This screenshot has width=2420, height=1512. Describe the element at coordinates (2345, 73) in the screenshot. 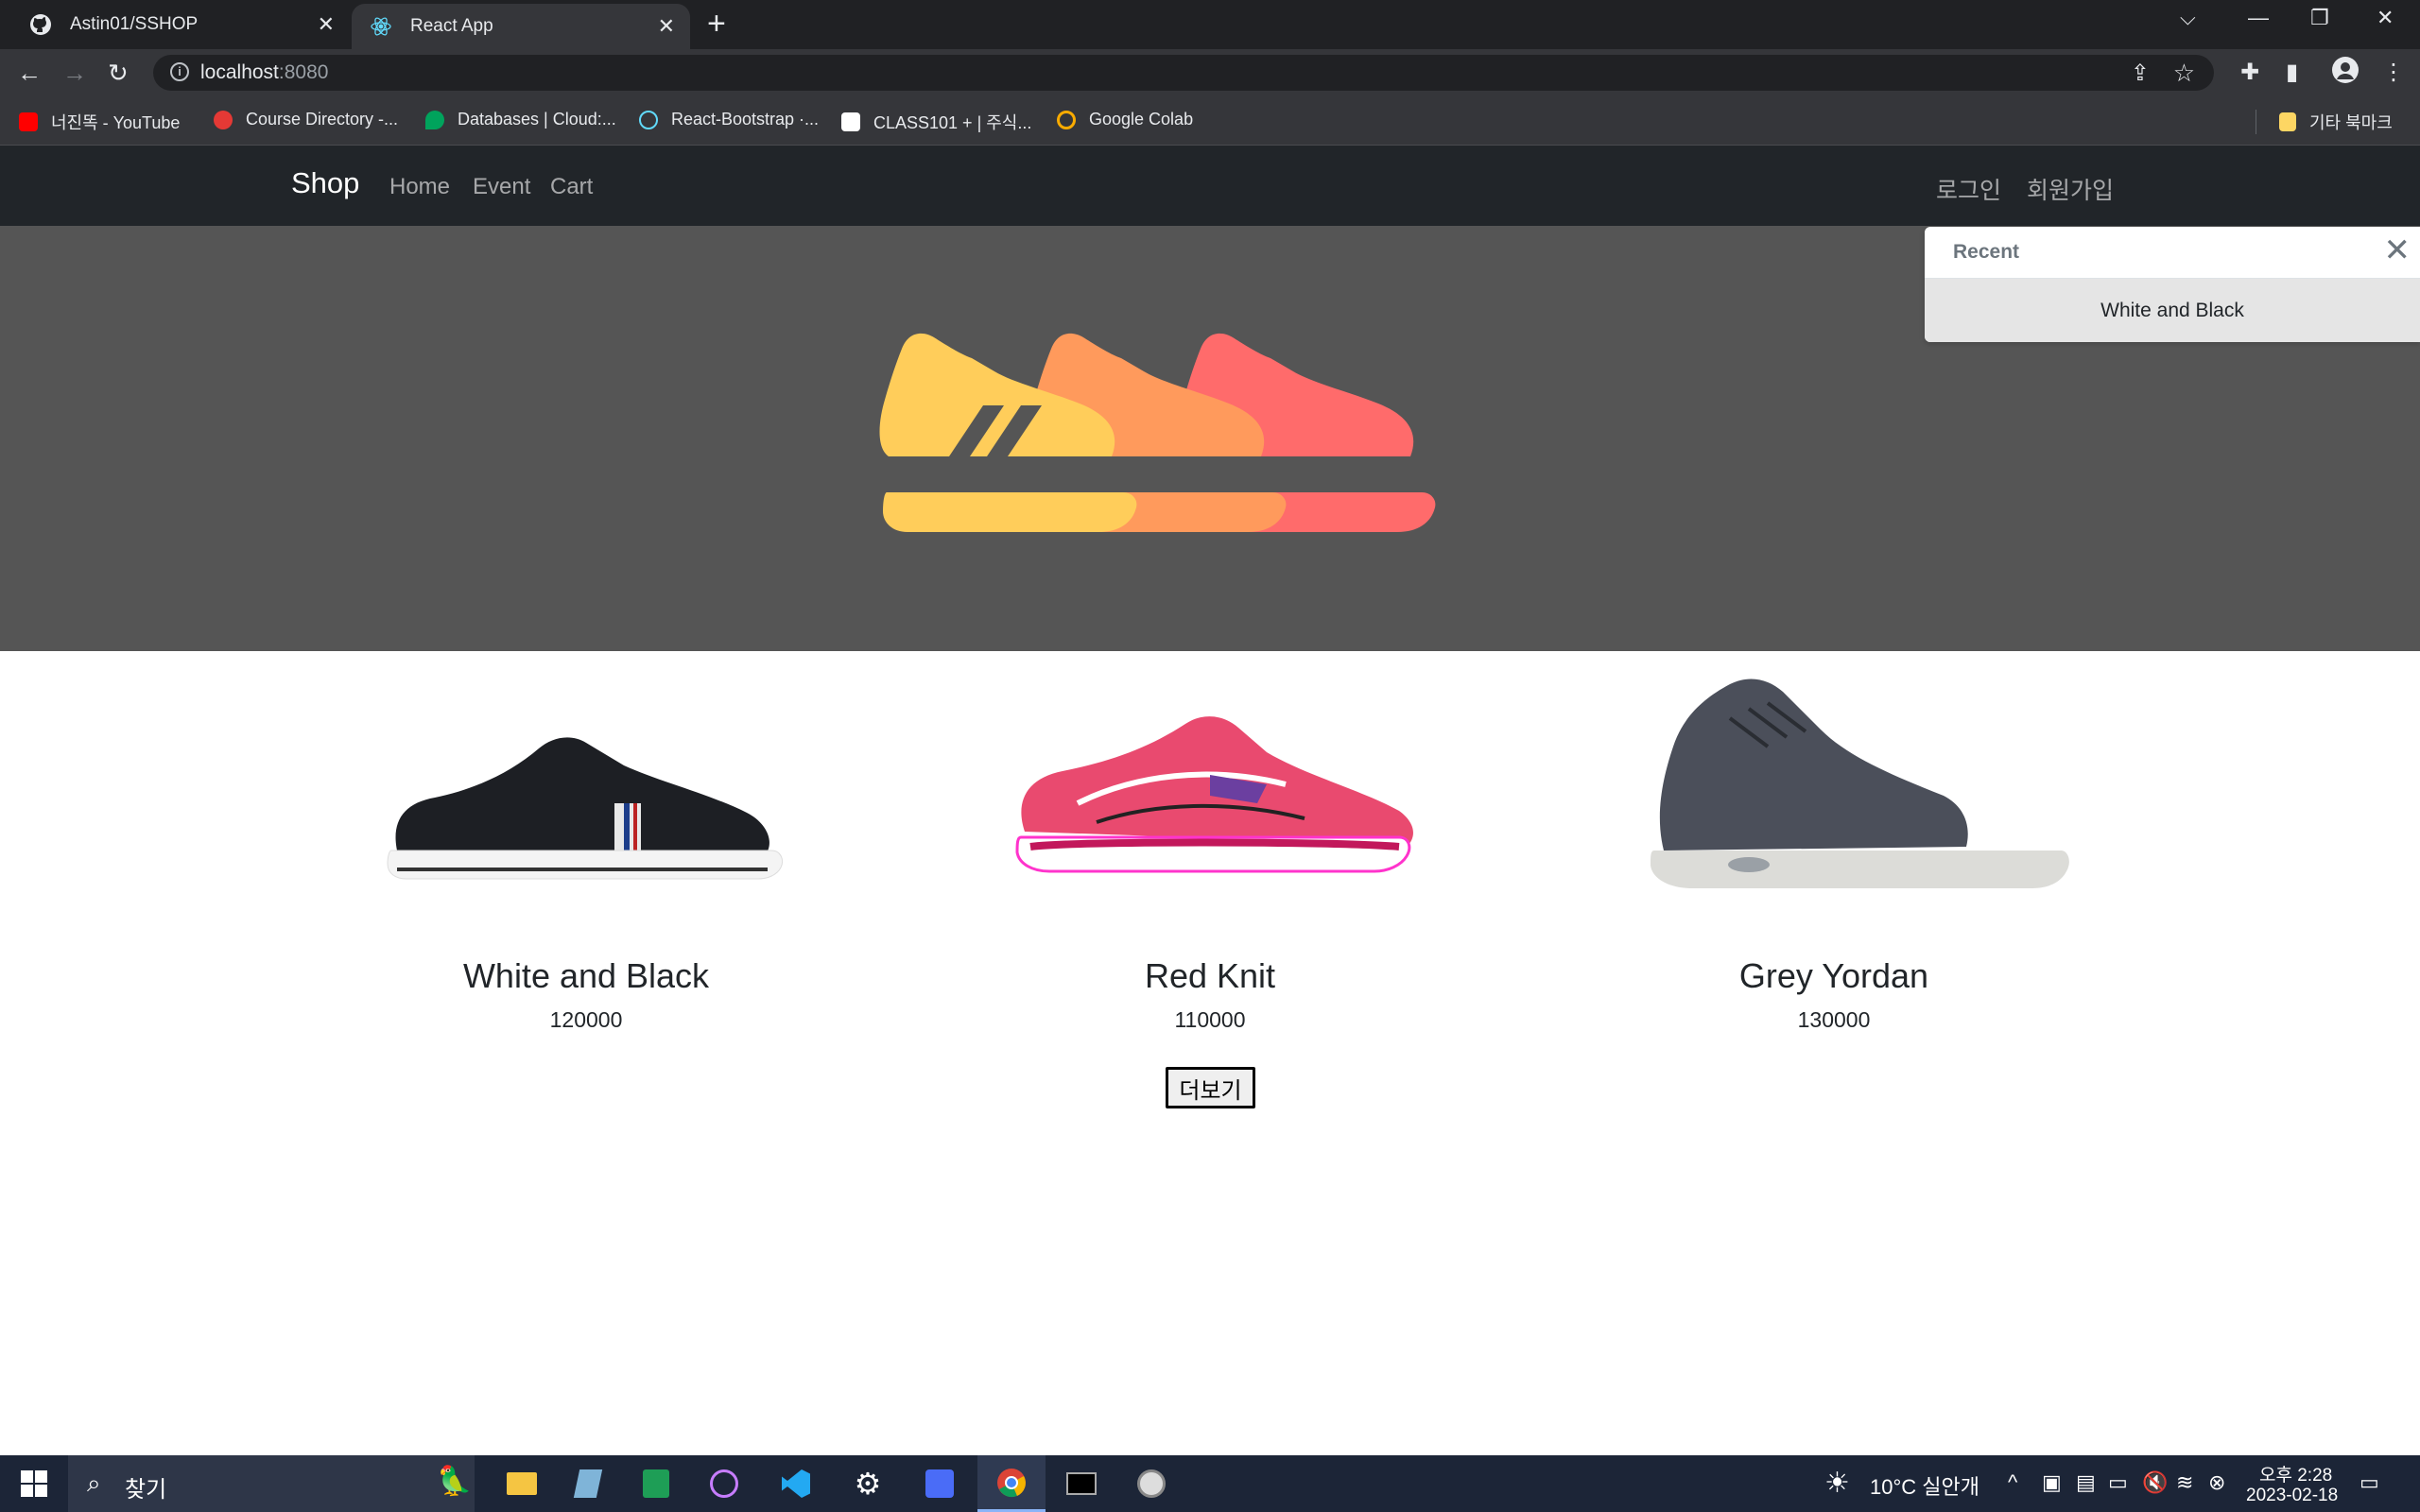

I see `profile-avatar-icon` at that location.